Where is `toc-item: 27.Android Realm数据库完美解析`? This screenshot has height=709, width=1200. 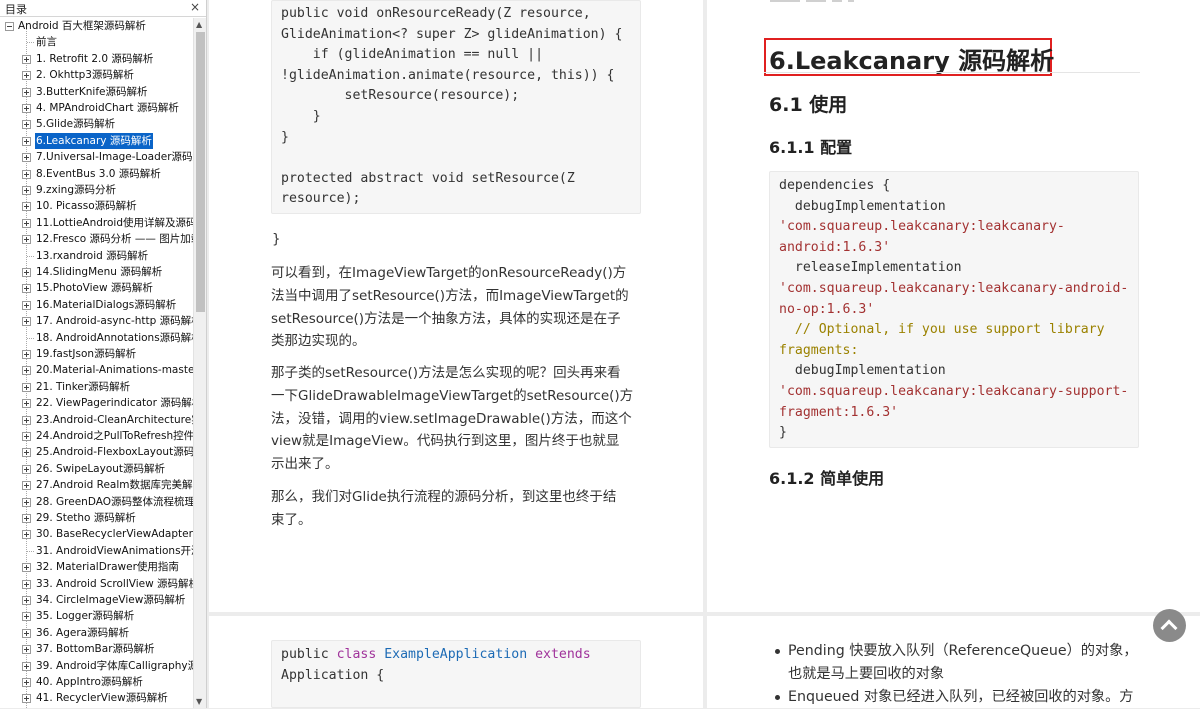 toc-item: 27.Android Realm数据库完美解析 is located at coordinates (96, 485).